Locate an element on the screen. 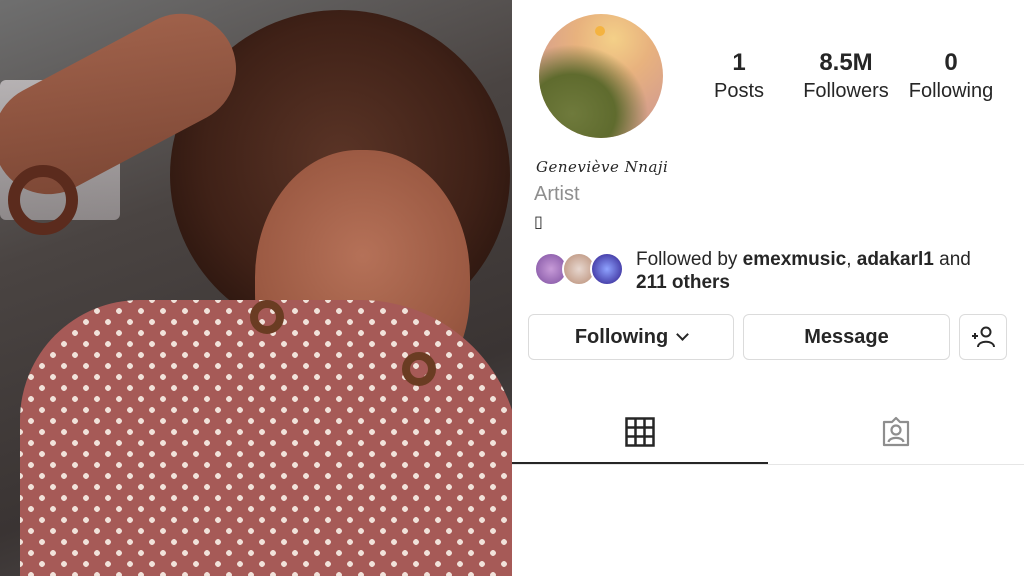 The height and width of the screenshot is (576, 1024). add-user-button is located at coordinates (983, 337).